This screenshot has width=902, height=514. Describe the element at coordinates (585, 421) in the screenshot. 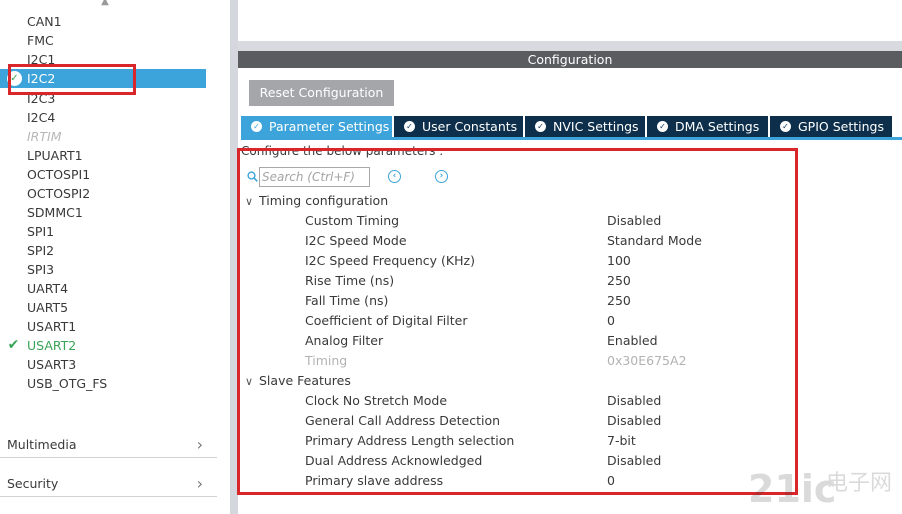

I see `param-row-general-call: General Call Address Detection Disabled` at that location.